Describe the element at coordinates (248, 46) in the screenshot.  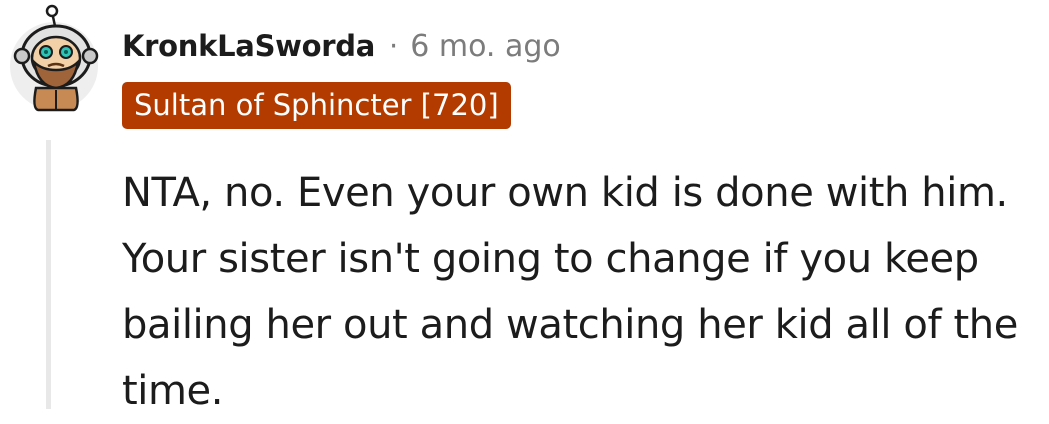
I see `username-link: KronkLaSworda` at that location.